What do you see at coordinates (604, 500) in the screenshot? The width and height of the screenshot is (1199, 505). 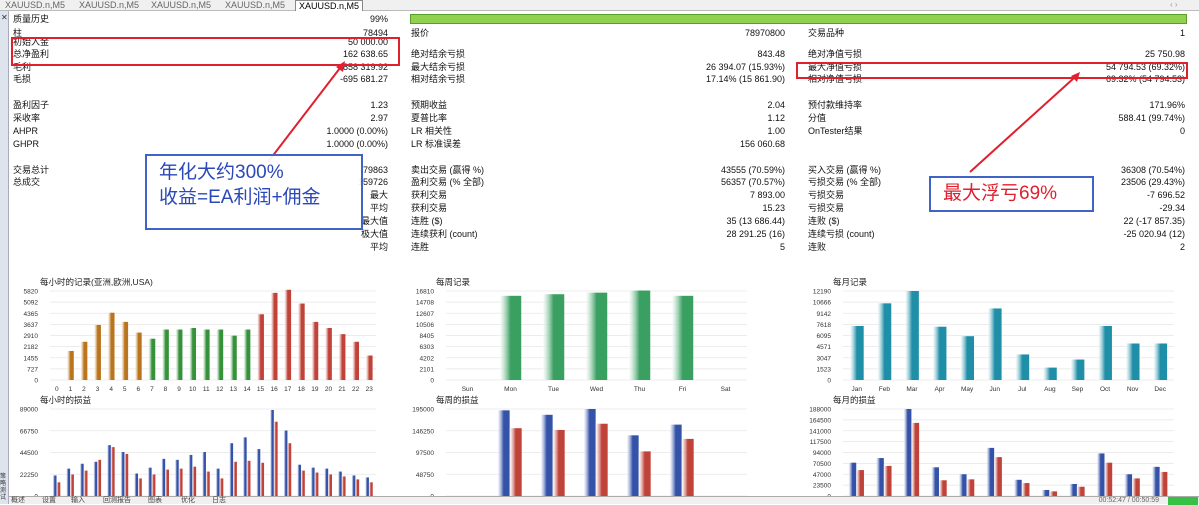 I see `bottom-tab-bar: 概述 设置 输入 回测报告 图表 优化 日志 00:52:47 / 00:50:59` at bounding box center [604, 500].